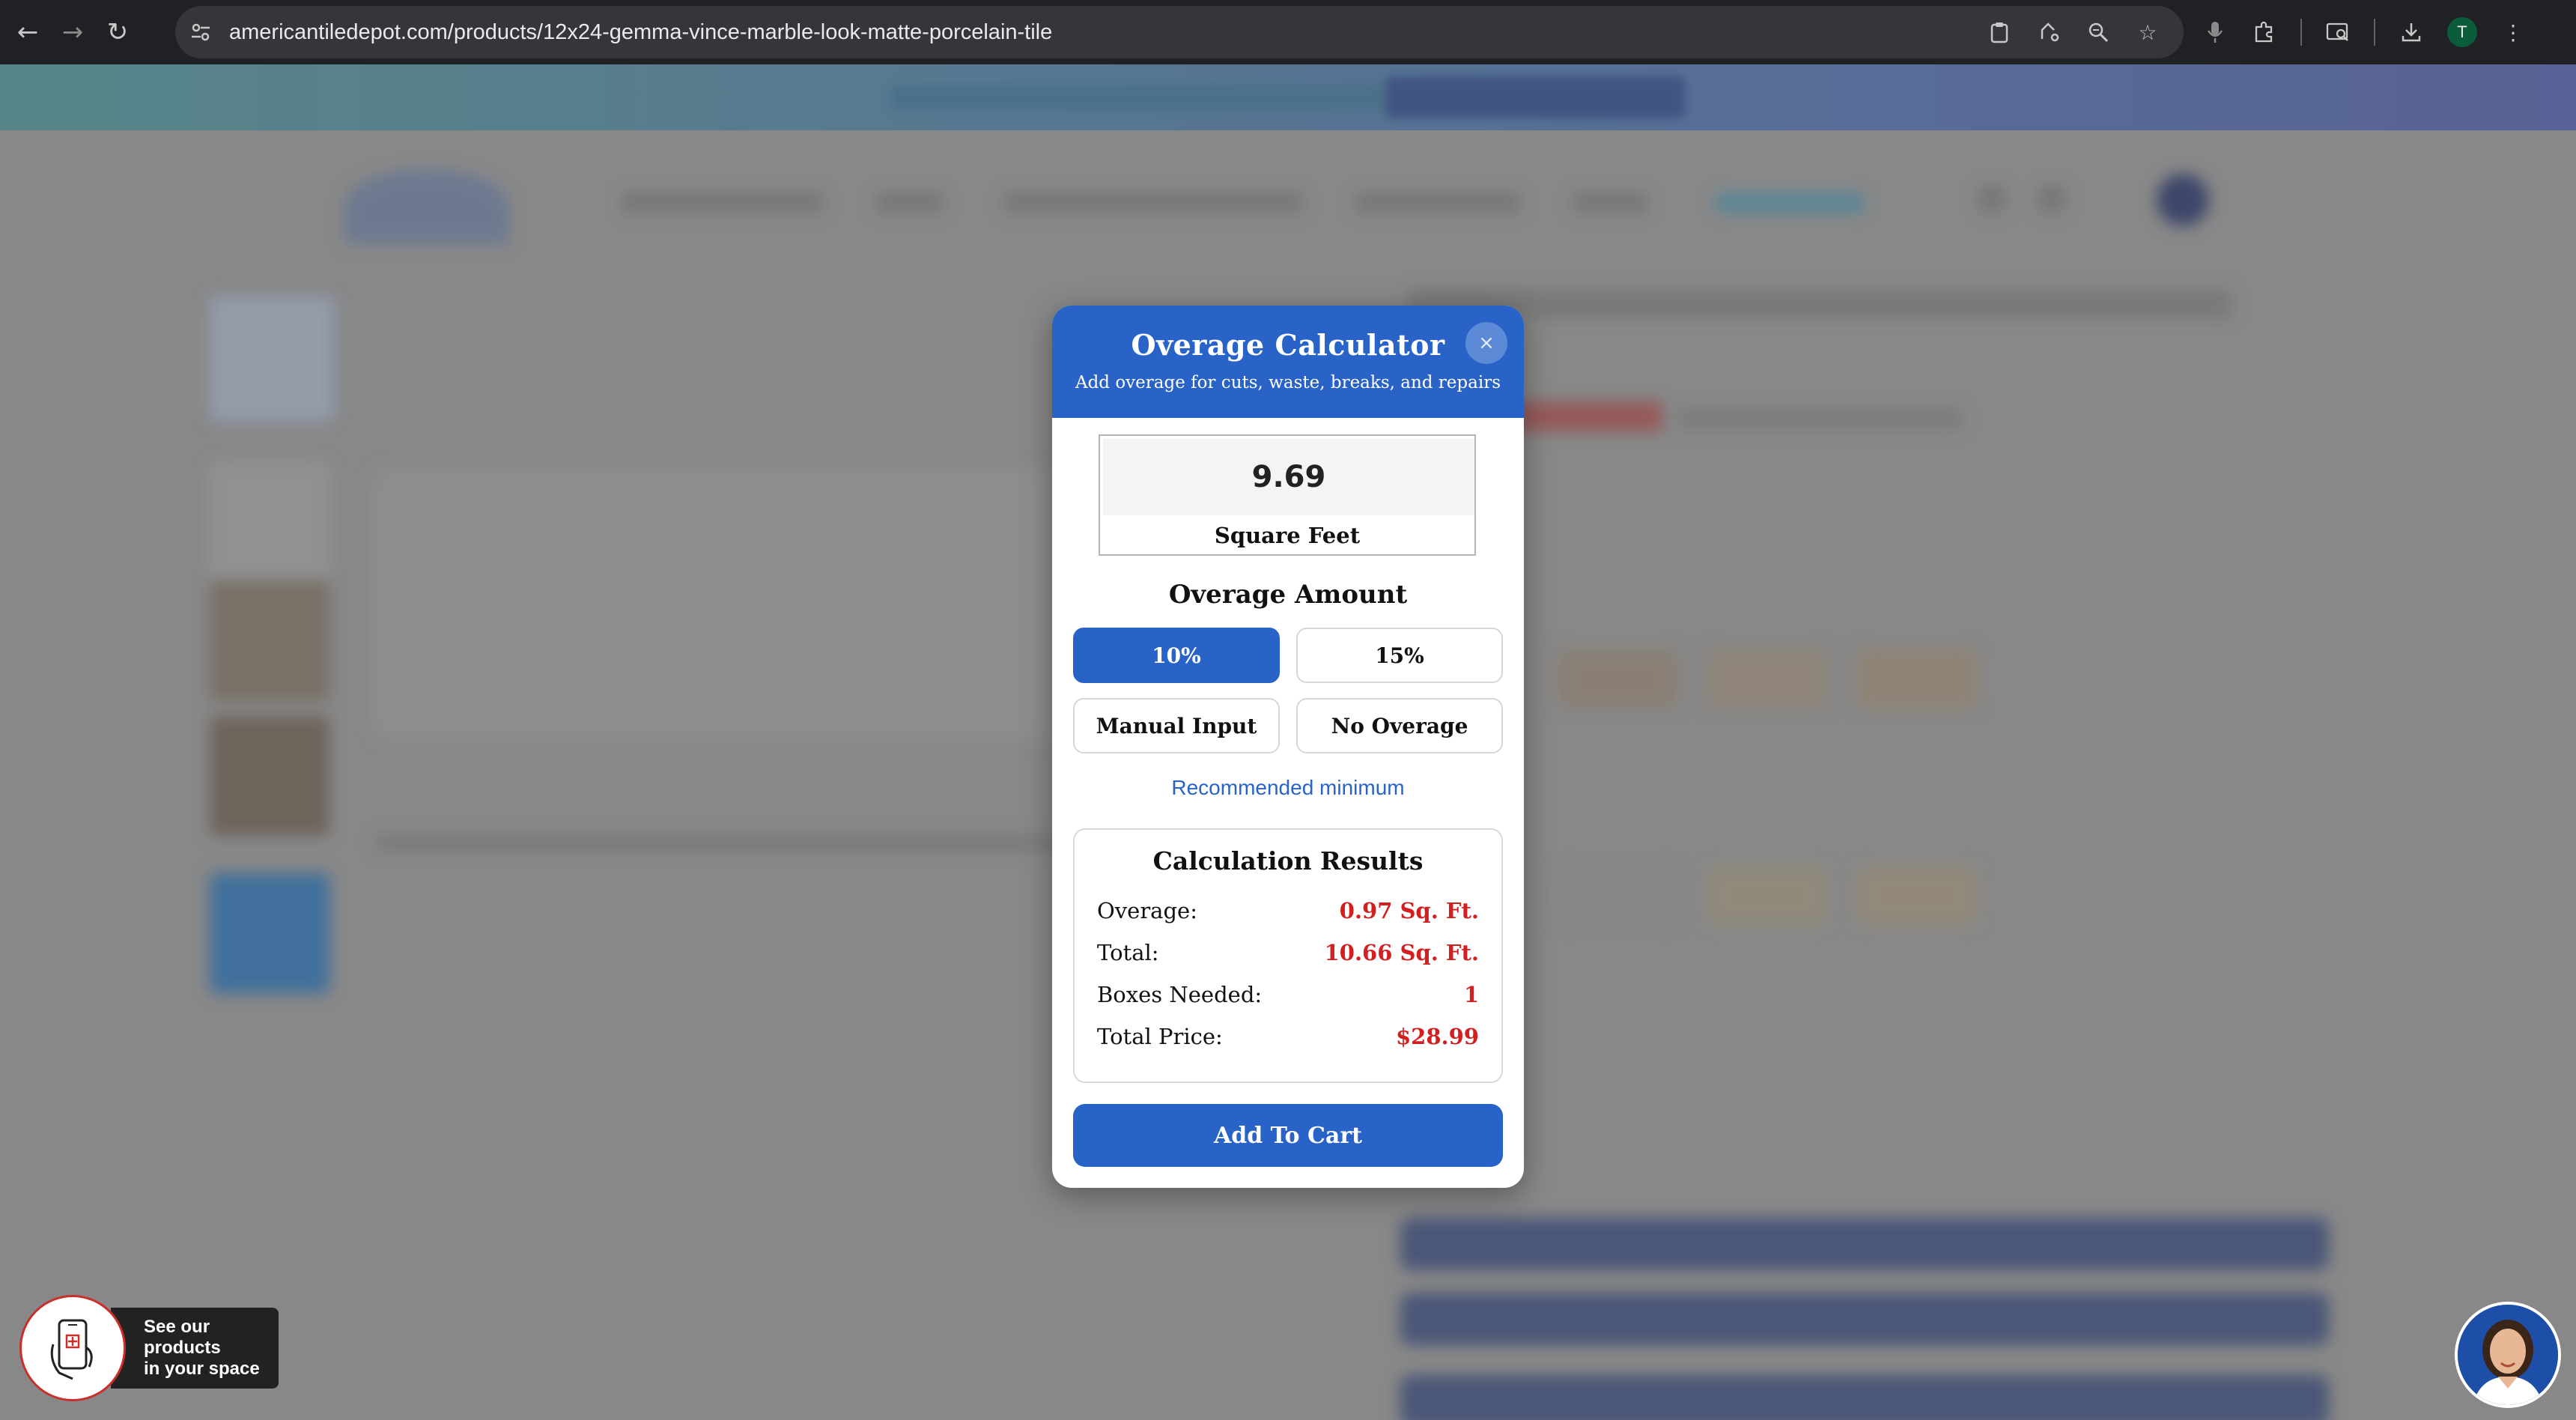 Image resolution: width=2576 pixels, height=1420 pixels. Describe the element at coordinates (2147, 32) in the screenshot. I see `star-icon: ☆` at that location.